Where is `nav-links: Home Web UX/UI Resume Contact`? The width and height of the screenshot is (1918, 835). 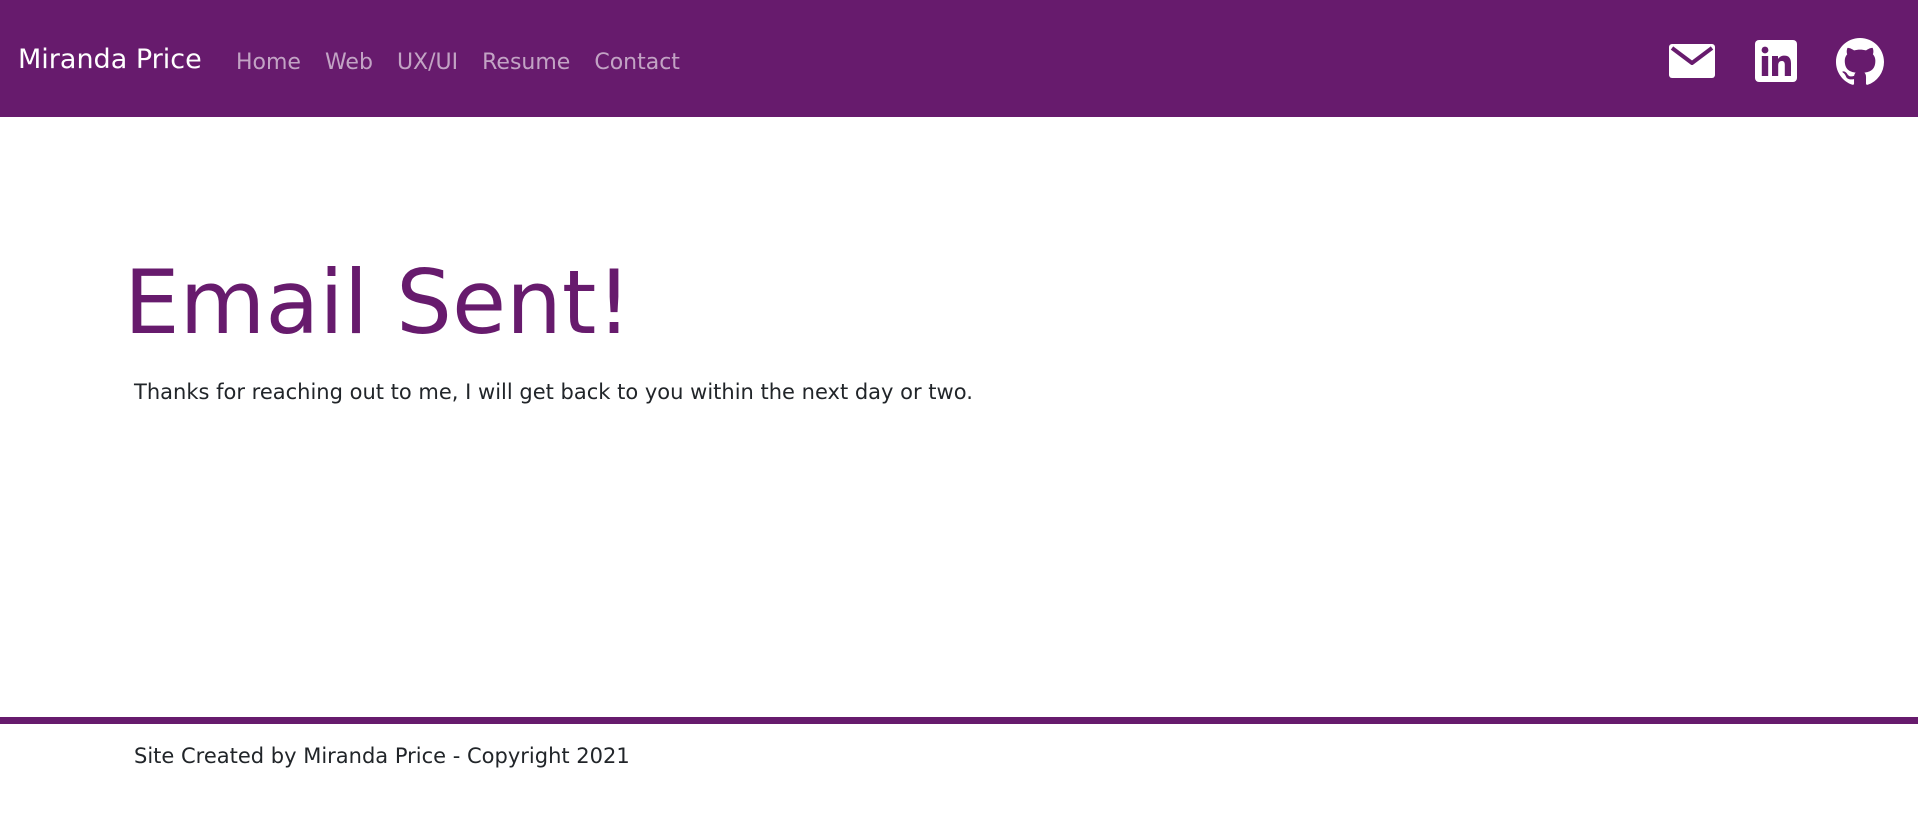
nav-links: Home Web UX/UI Resume Contact is located at coordinates (458, 63).